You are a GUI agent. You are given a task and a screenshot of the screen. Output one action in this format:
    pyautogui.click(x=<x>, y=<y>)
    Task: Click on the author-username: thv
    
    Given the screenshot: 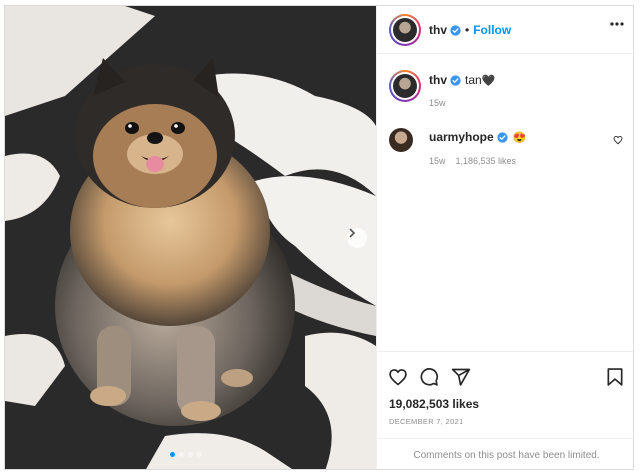 What is the action you would take?
    pyautogui.click(x=438, y=30)
    